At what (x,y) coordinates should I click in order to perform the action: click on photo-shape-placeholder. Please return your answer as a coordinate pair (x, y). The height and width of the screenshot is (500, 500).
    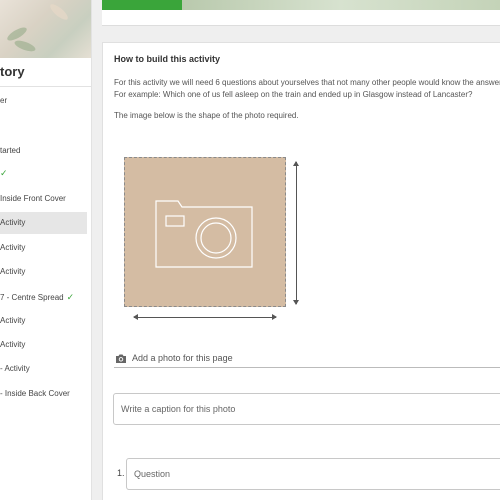
    Looking at the image, I should click on (205, 232).